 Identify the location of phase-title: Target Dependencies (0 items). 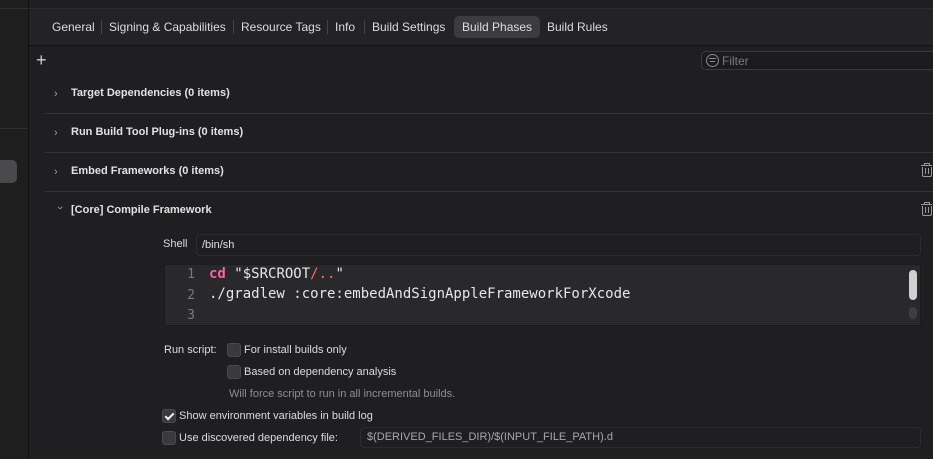
(150, 93).